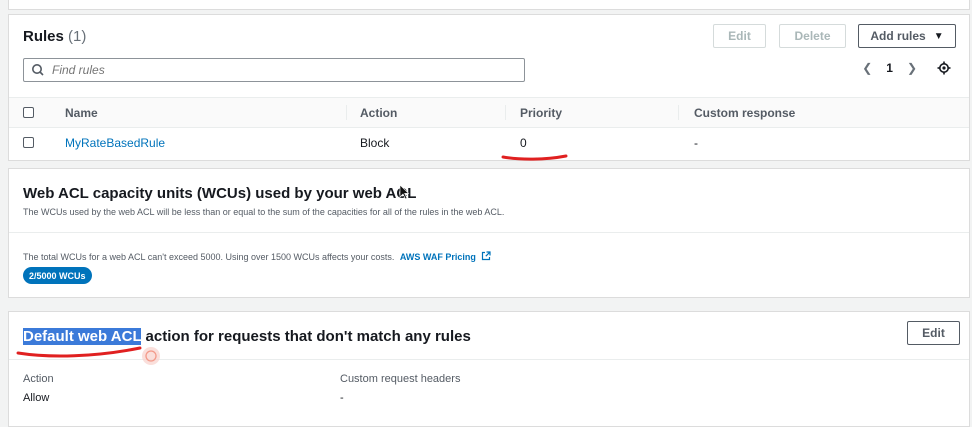 The image size is (972, 427). I want to click on rule-action: Block, so click(375, 142).